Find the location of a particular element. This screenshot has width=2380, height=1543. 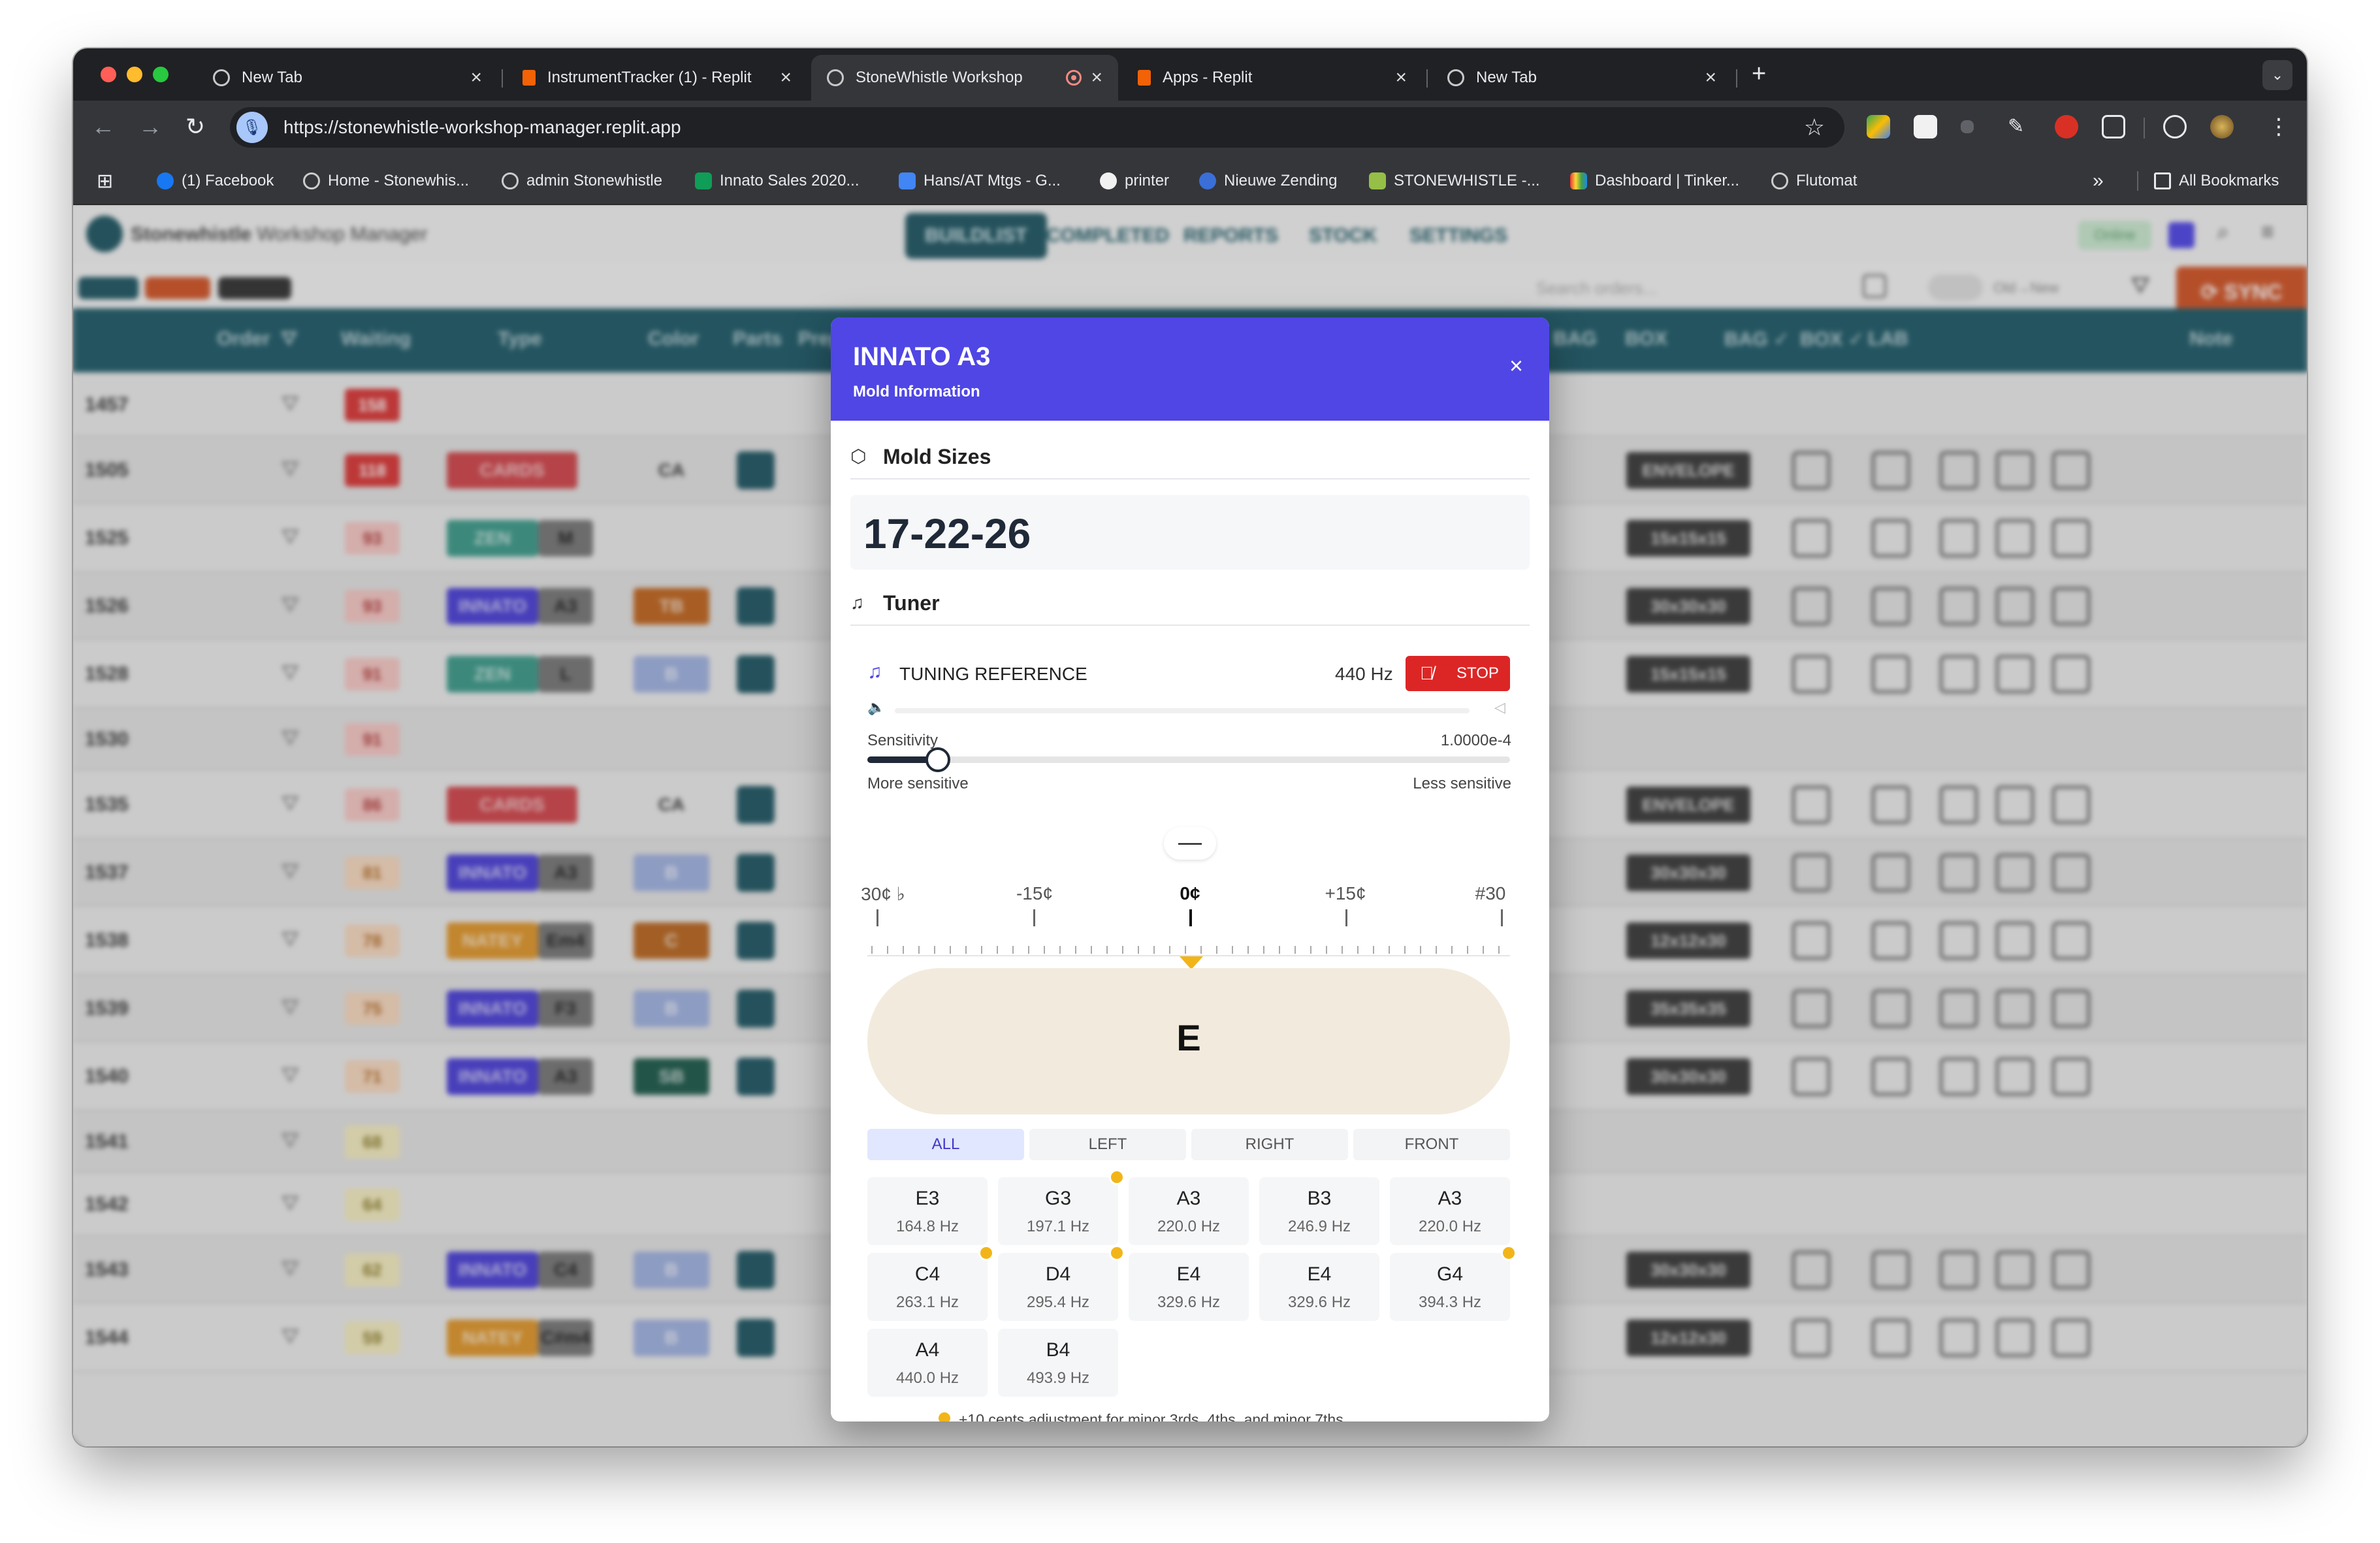

note-button: A4 440.0 Hz is located at coordinates (927, 1363).